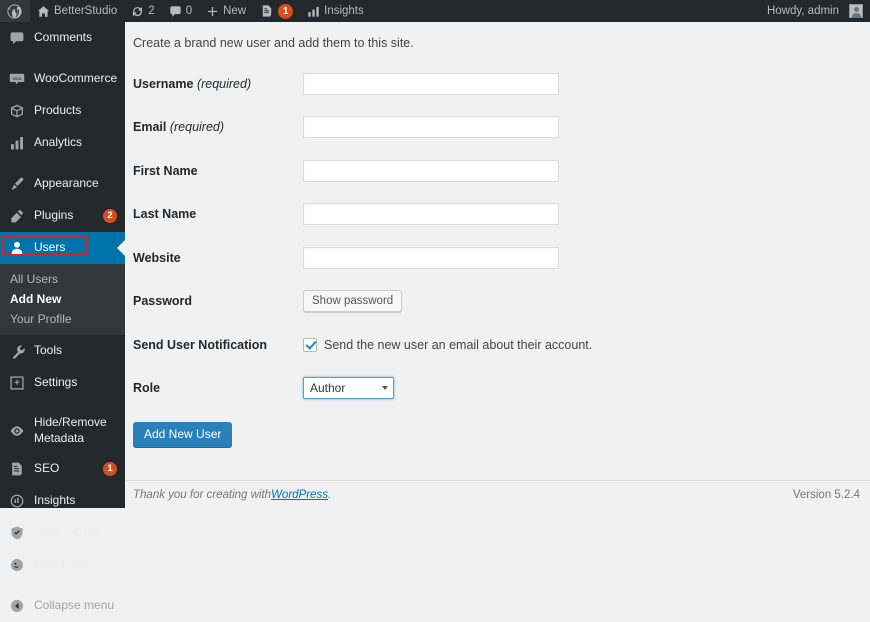  What do you see at coordinates (431, 170) in the screenshot?
I see `first-name-input` at bounding box center [431, 170].